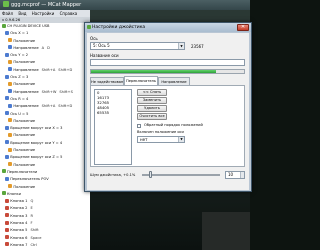  What do you see at coordinates (43, 13) in the screenshot?
I see `menu-settings: Настройки` at bounding box center [43, 13].